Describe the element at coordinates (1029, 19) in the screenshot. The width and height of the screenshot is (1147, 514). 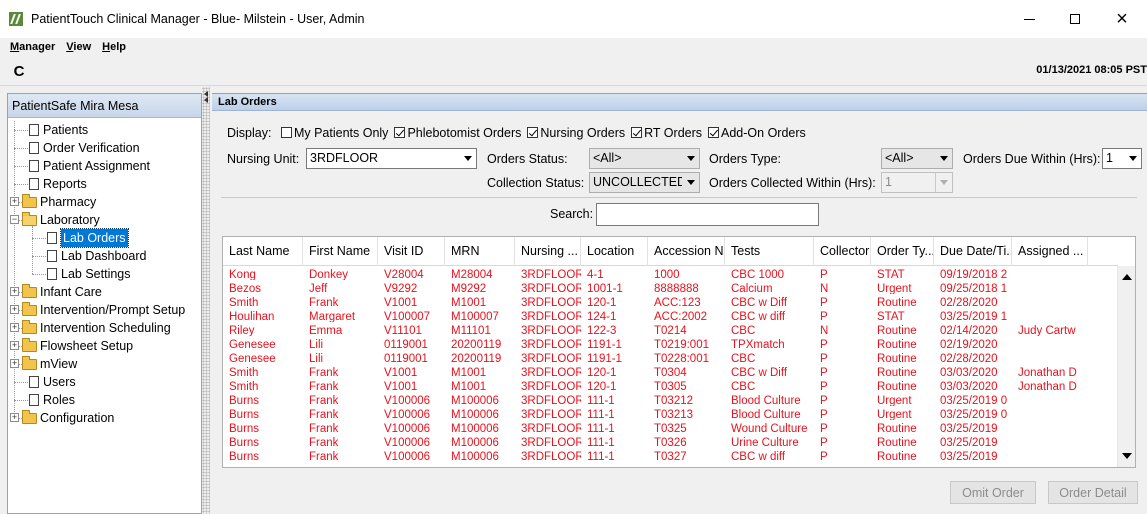
I see `minimize-button` at that location.